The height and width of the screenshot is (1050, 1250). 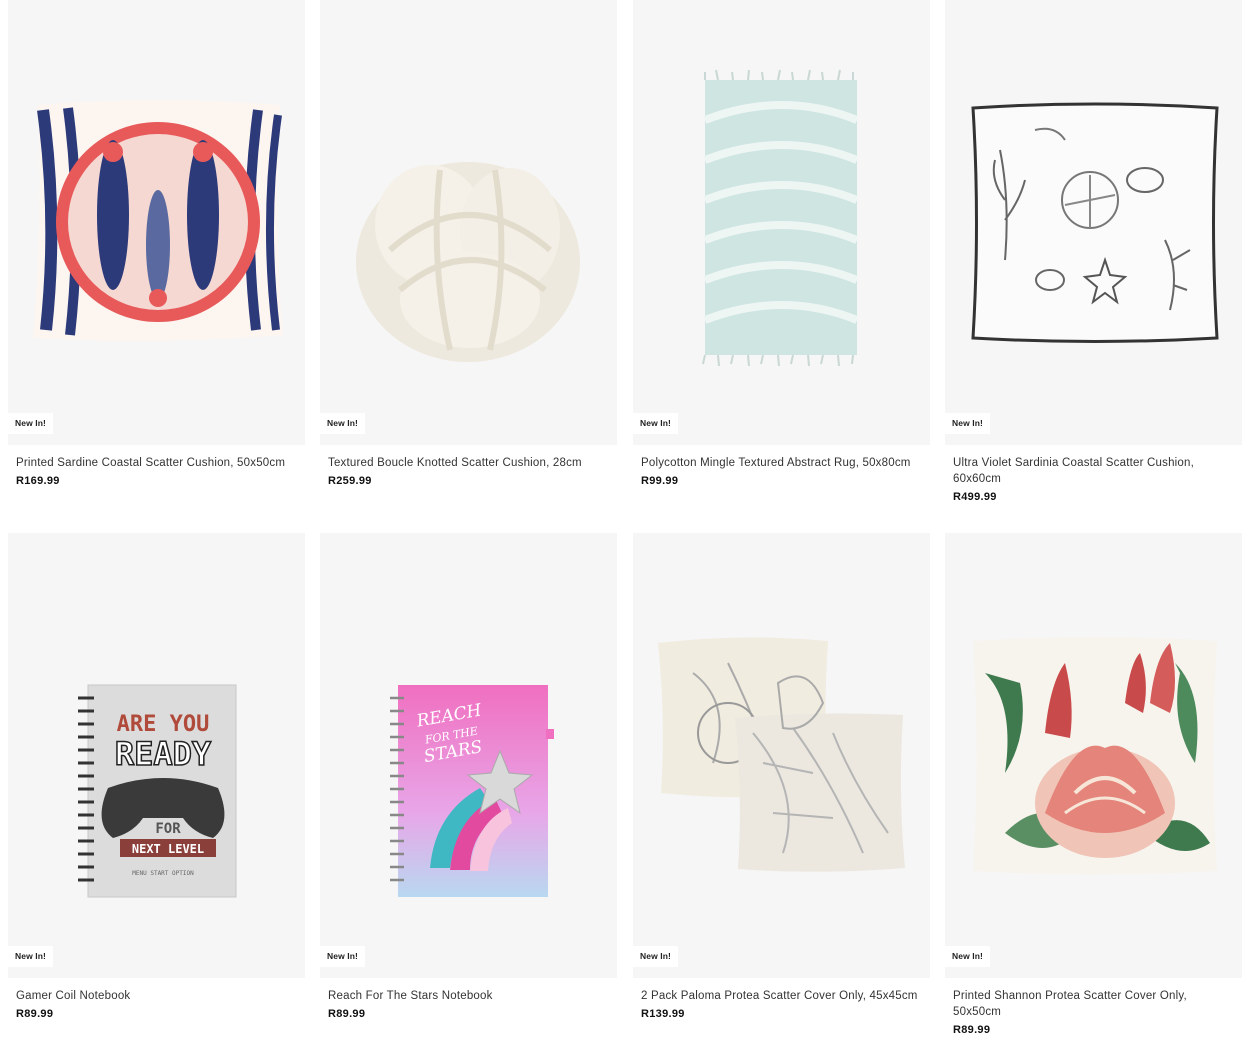 I want to click on coastal-cushion-image, so click(x=1095, y=222).